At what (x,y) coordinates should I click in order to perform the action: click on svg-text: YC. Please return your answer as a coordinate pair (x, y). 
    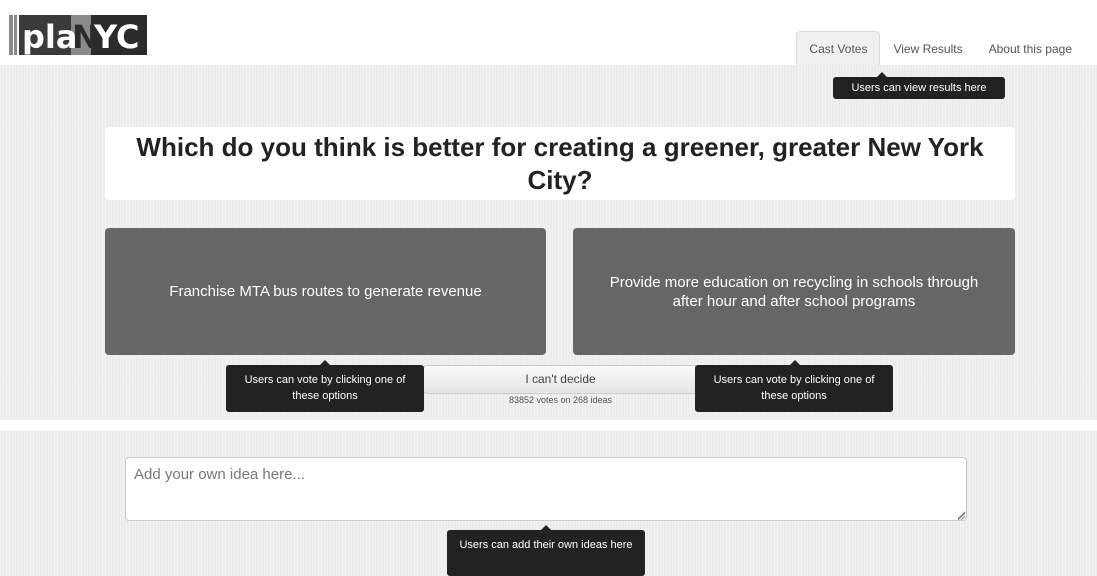
    Looking at the image, I should click on (116, 37).